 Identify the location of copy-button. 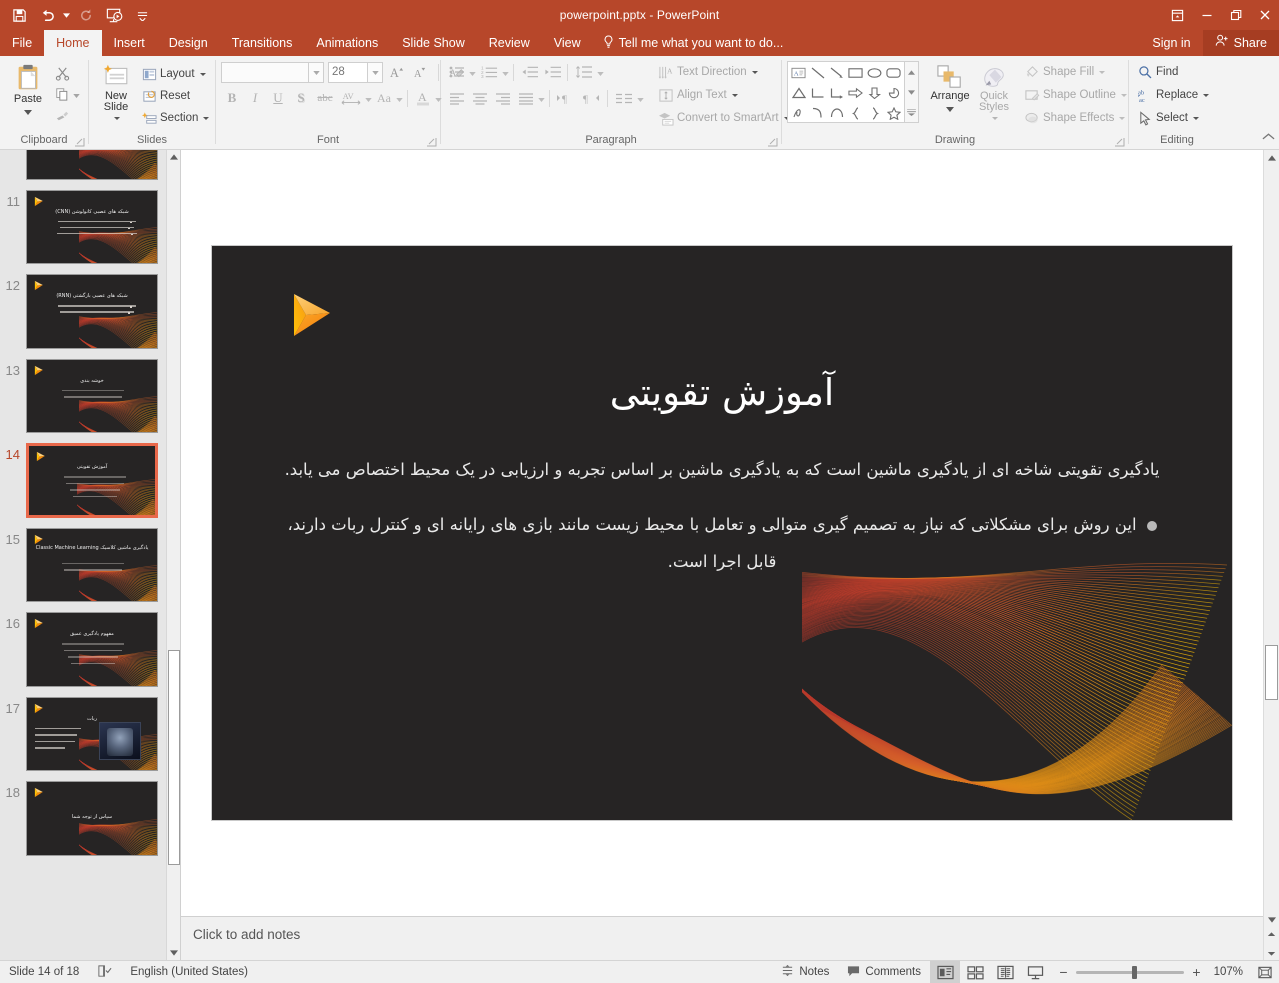
(62, 94).